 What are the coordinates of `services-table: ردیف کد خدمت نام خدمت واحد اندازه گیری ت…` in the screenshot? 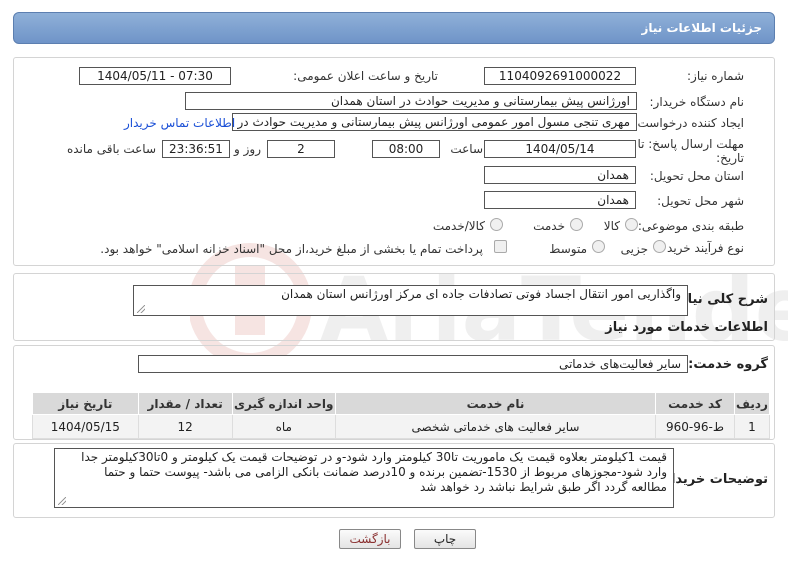 It's located at (401, 415).